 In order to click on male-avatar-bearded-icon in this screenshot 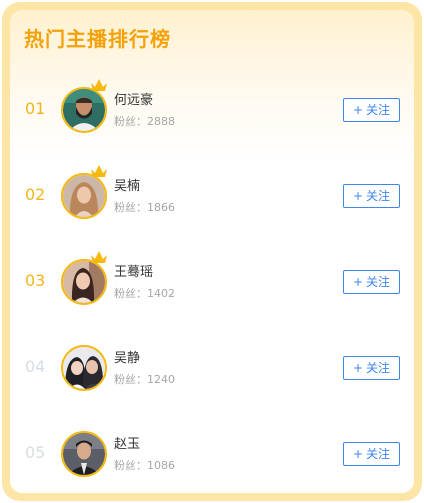, I will do `click(84, 110)`.